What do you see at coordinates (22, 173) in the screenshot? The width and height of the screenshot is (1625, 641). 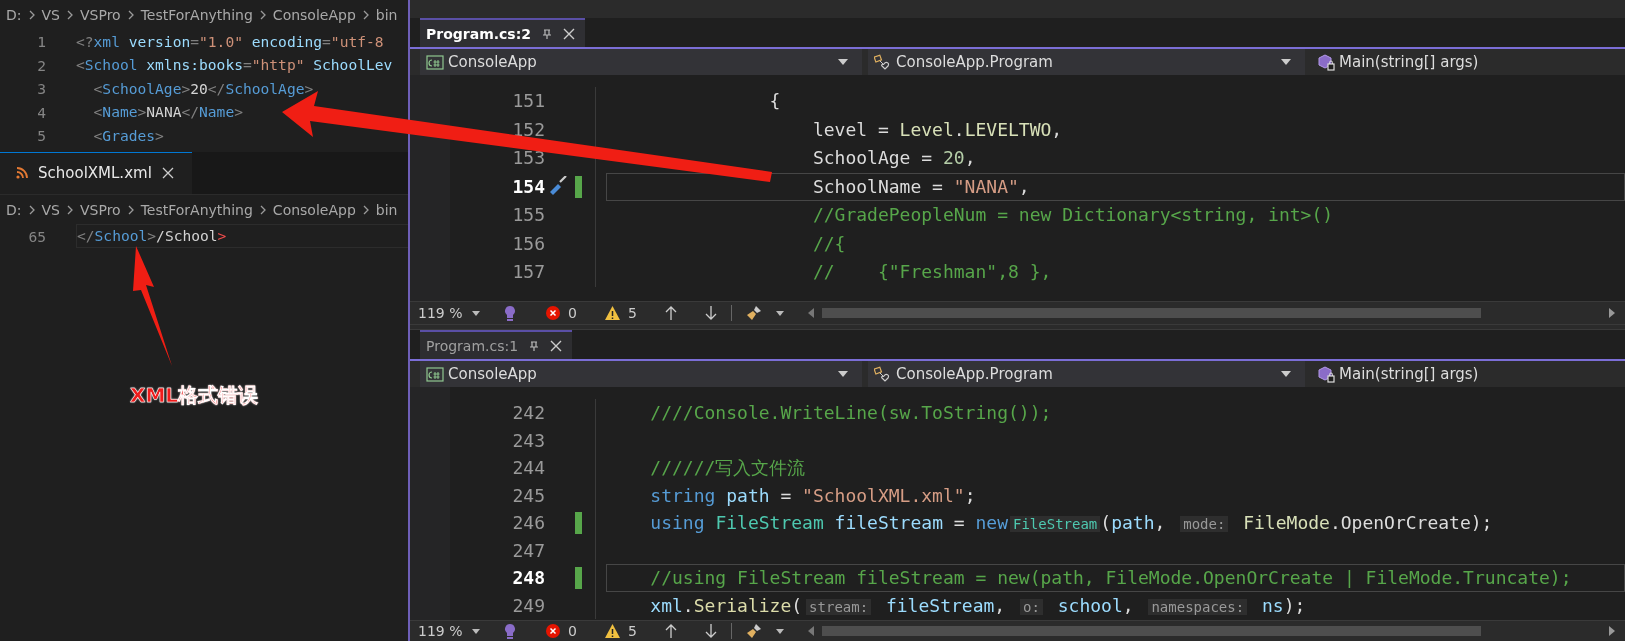 I see `rss-icon` at bounding box center [22, 173].